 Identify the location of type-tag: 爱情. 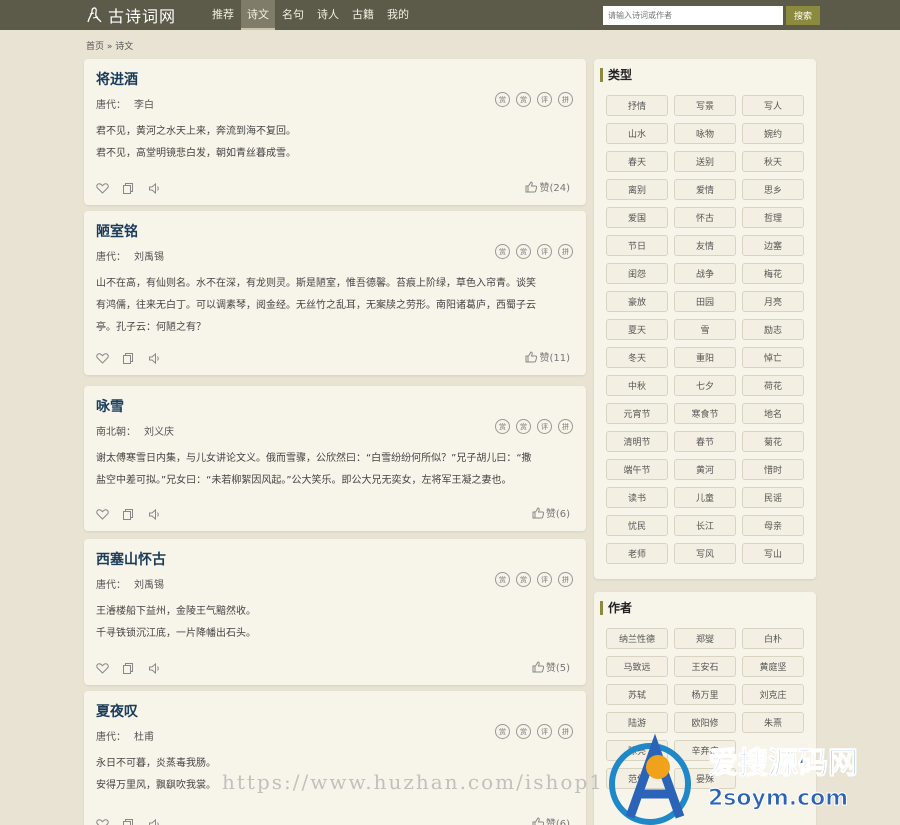
(705, 189).